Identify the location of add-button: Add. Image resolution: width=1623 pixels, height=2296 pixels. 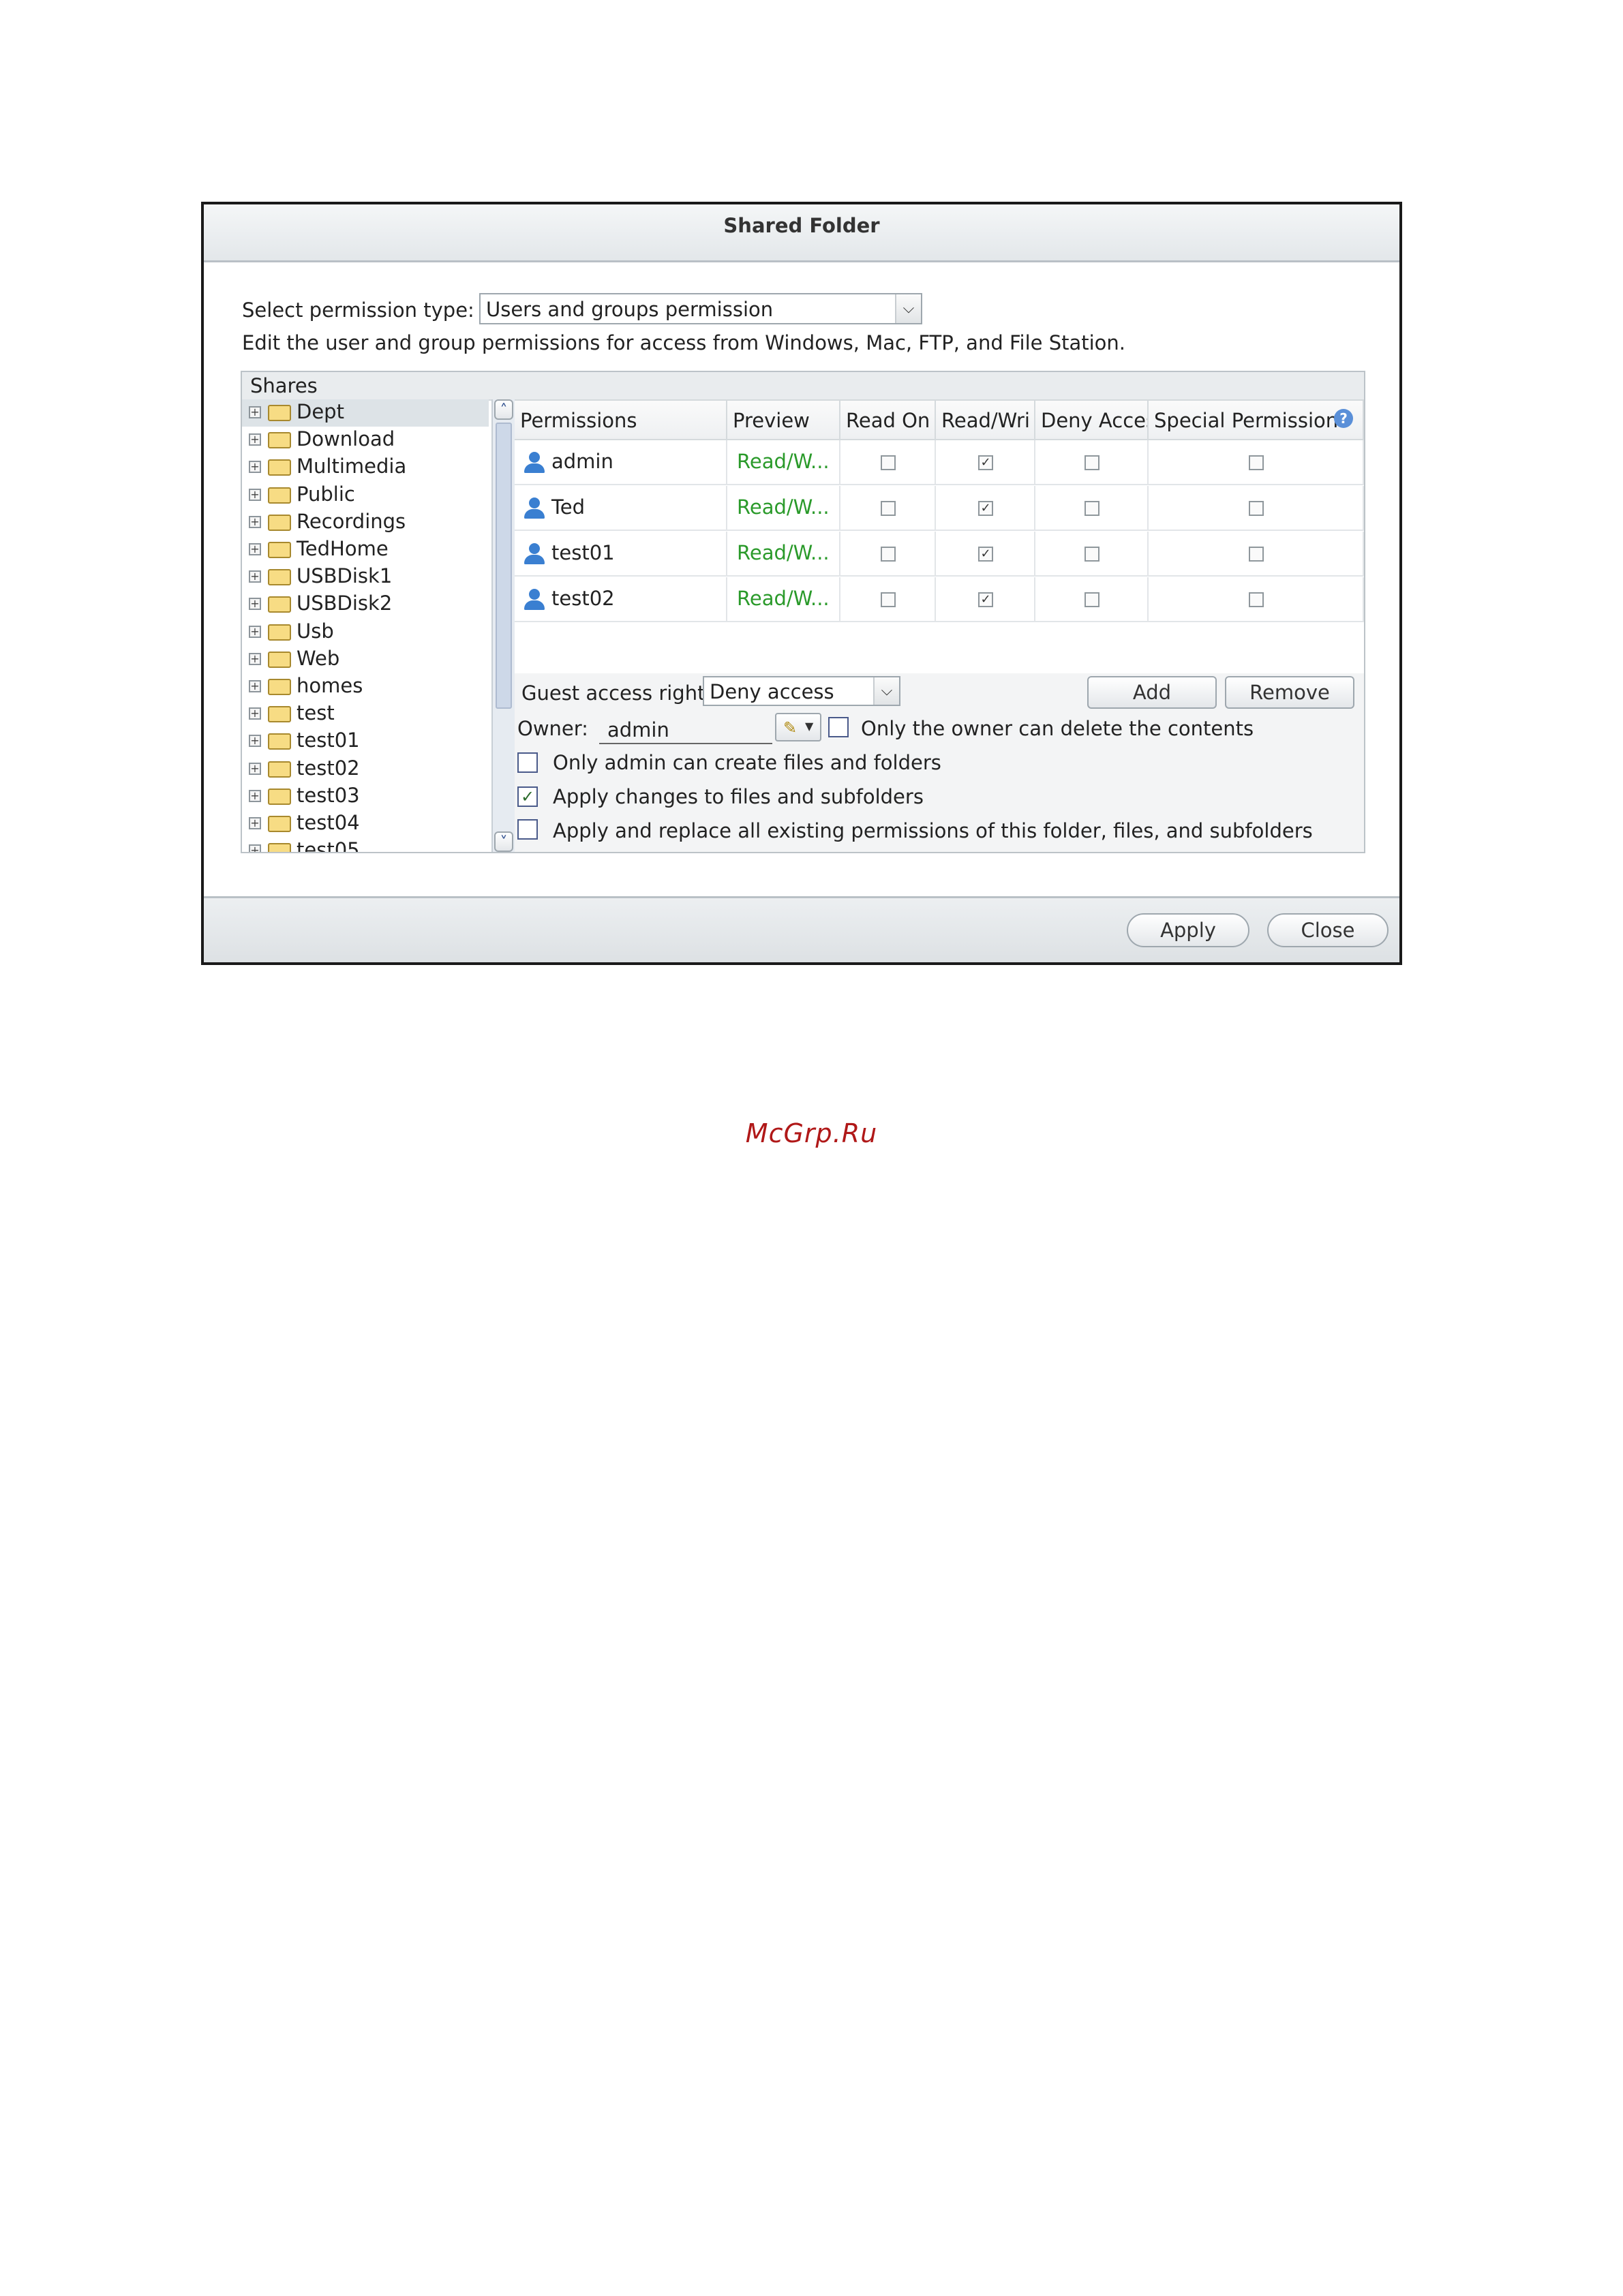
(1152, 693).